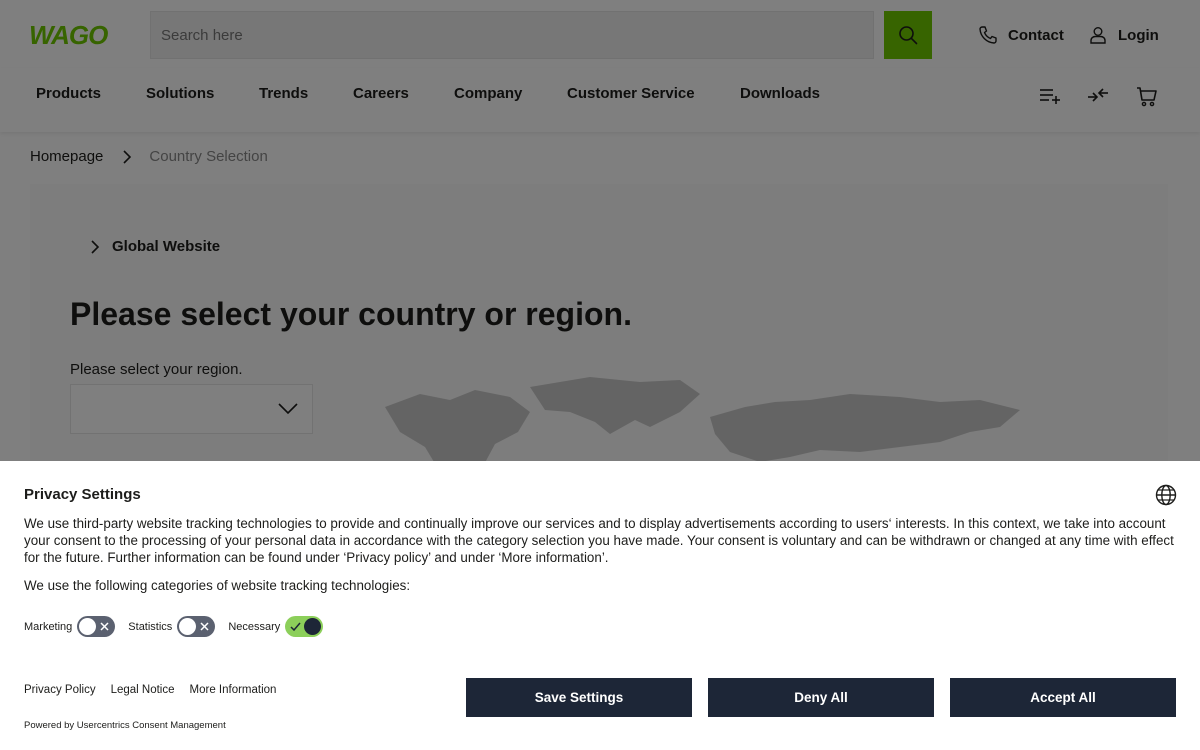 Image resolution: width=1200 pixels, height=750 pixels. I want to click on toggle-label-marketing: Marketing, so click(48, 626).